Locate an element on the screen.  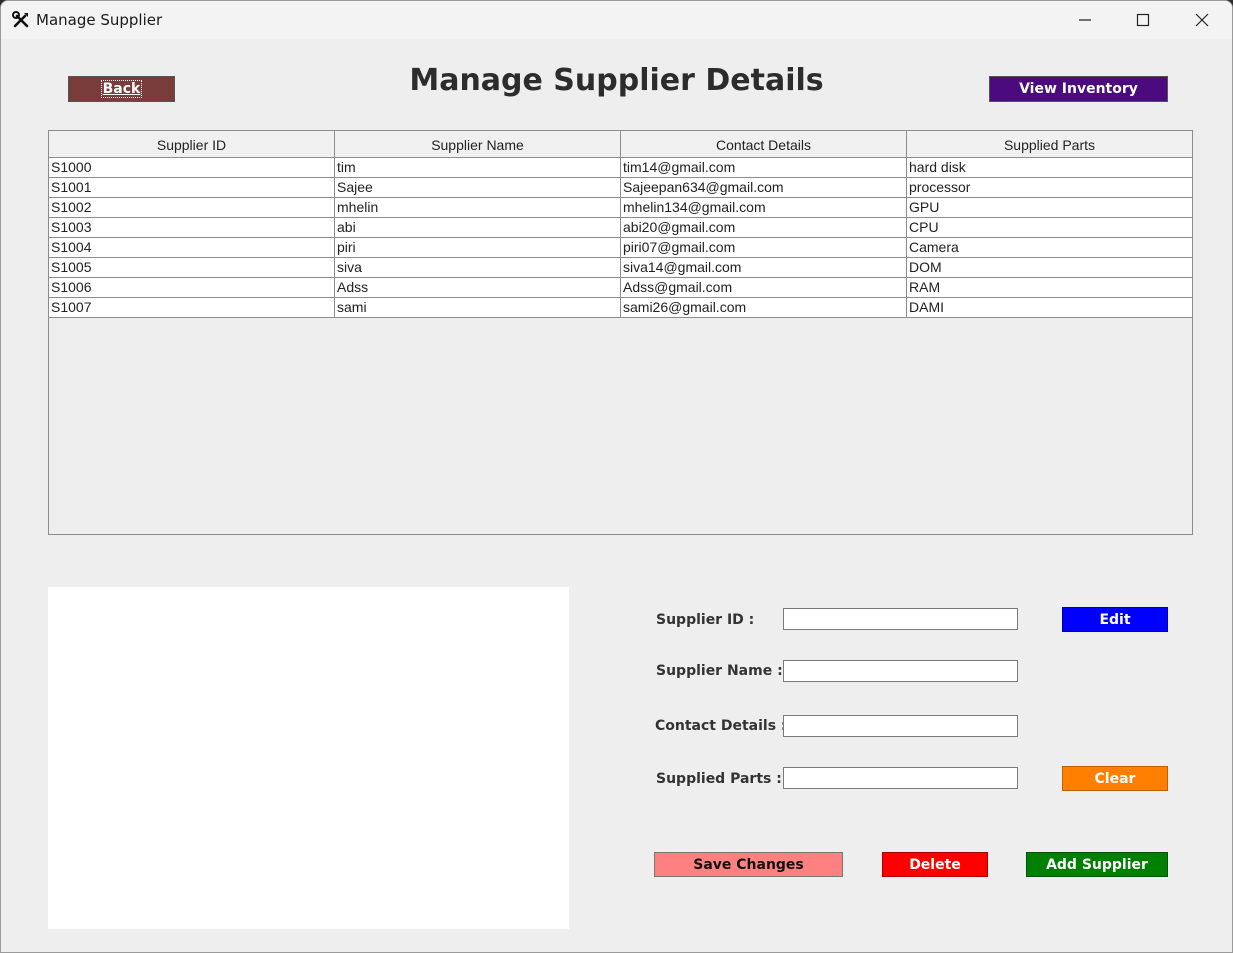
add-supplier-button: Add Supplier is located at coordinates (1097, 864).